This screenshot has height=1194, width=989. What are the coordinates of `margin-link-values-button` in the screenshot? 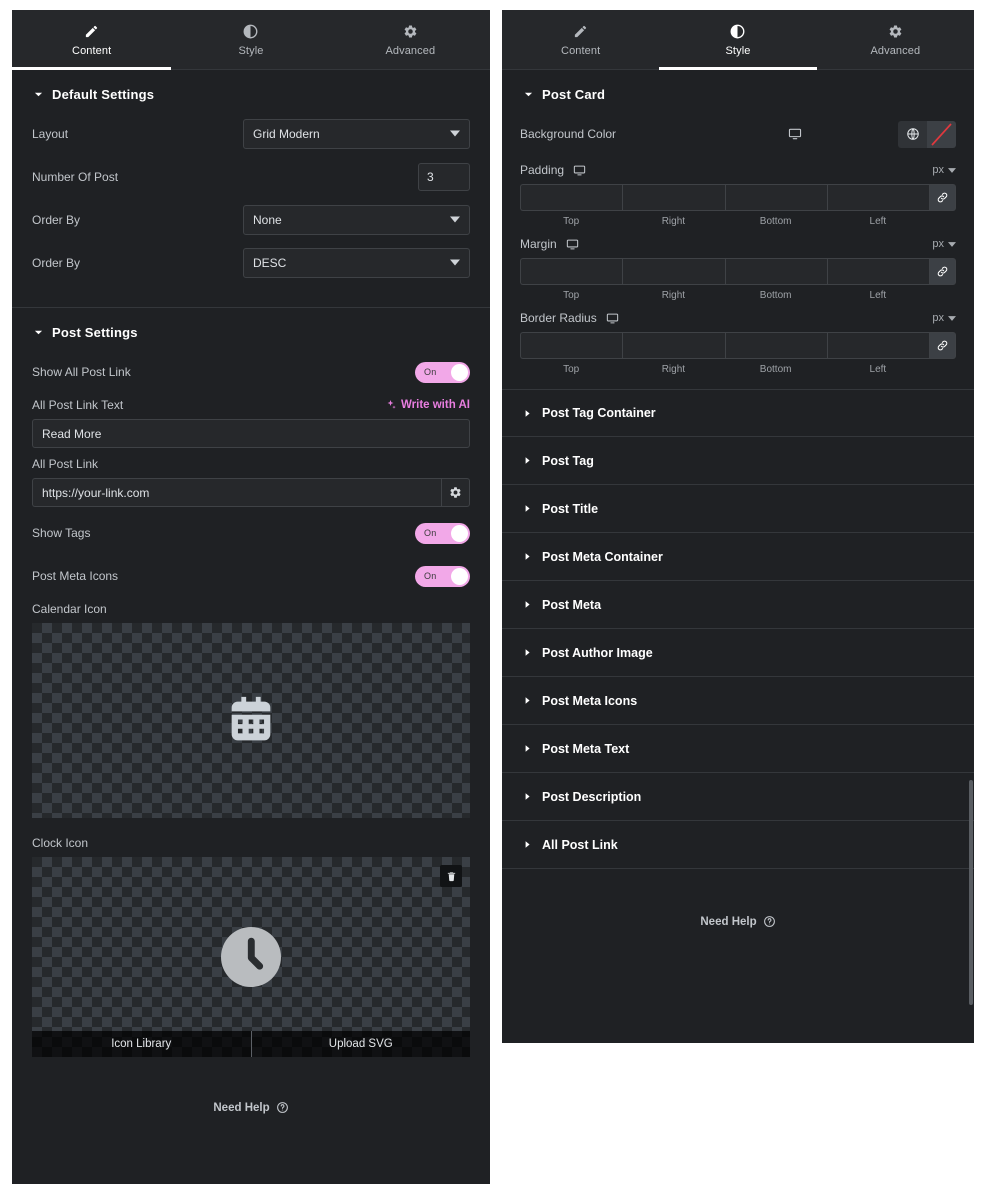 It's located at (942, 271).